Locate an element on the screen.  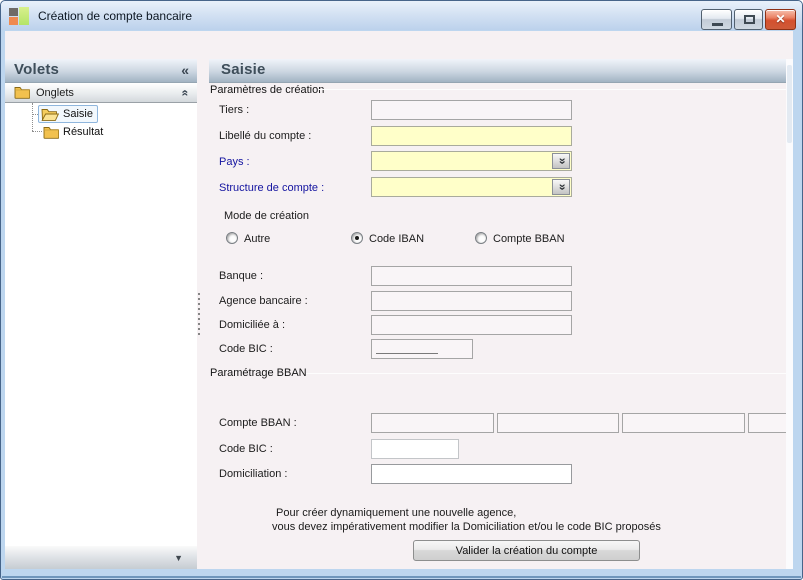
section-label: Onglets is located at coordinates (55, 92).